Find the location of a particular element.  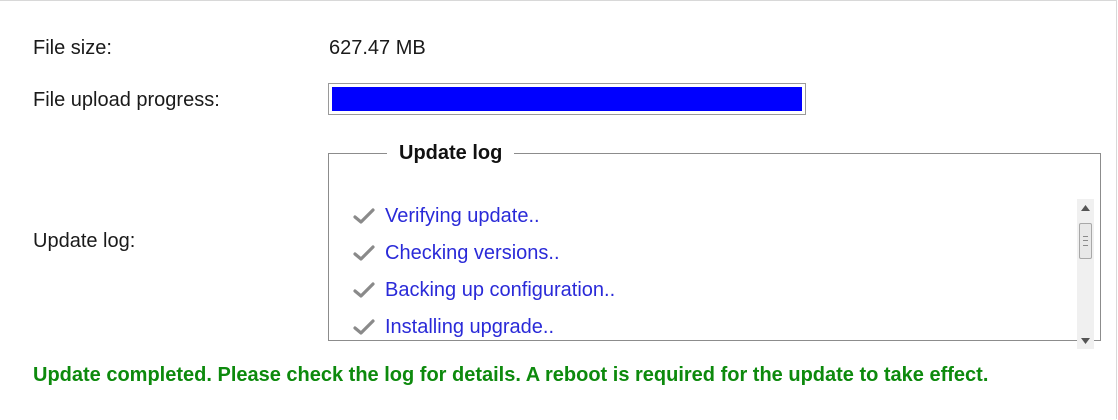

scroll-down-icon is located at coordinates (1085, 340).